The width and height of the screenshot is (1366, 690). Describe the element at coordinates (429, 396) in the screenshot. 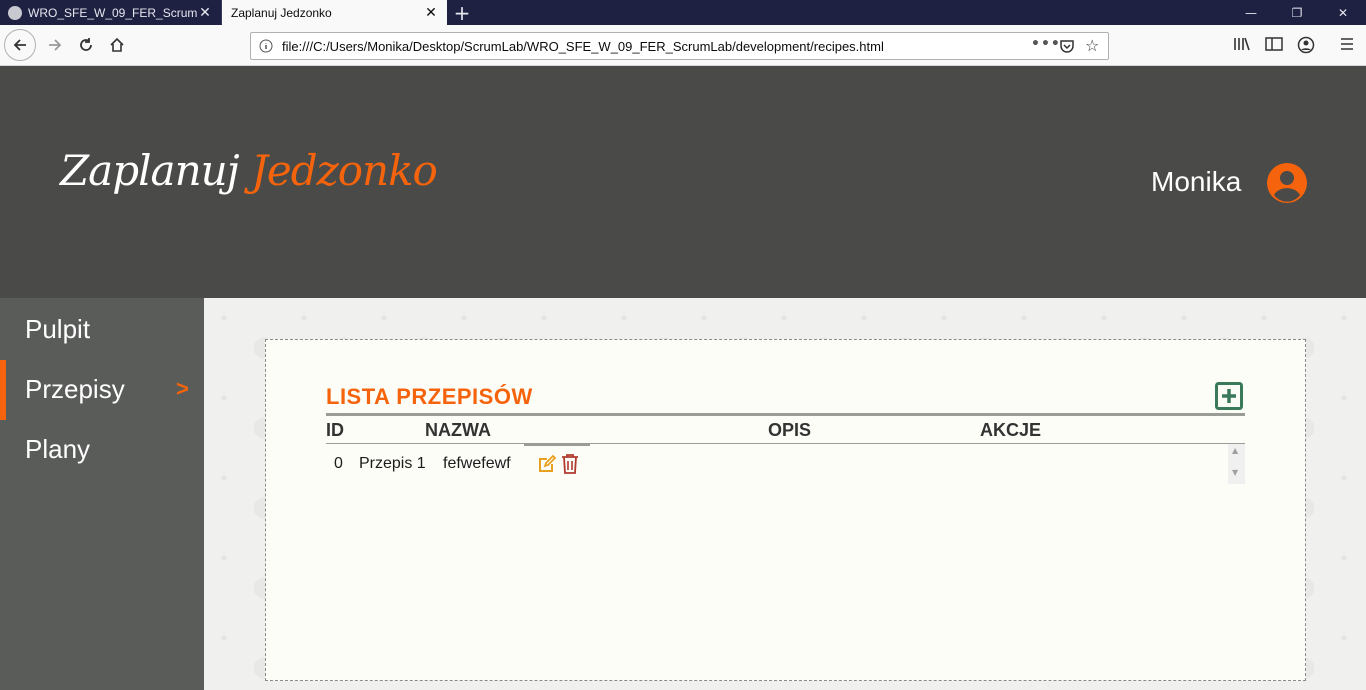

I see `page-title: LISTA PRZEPISÓW` at that location.